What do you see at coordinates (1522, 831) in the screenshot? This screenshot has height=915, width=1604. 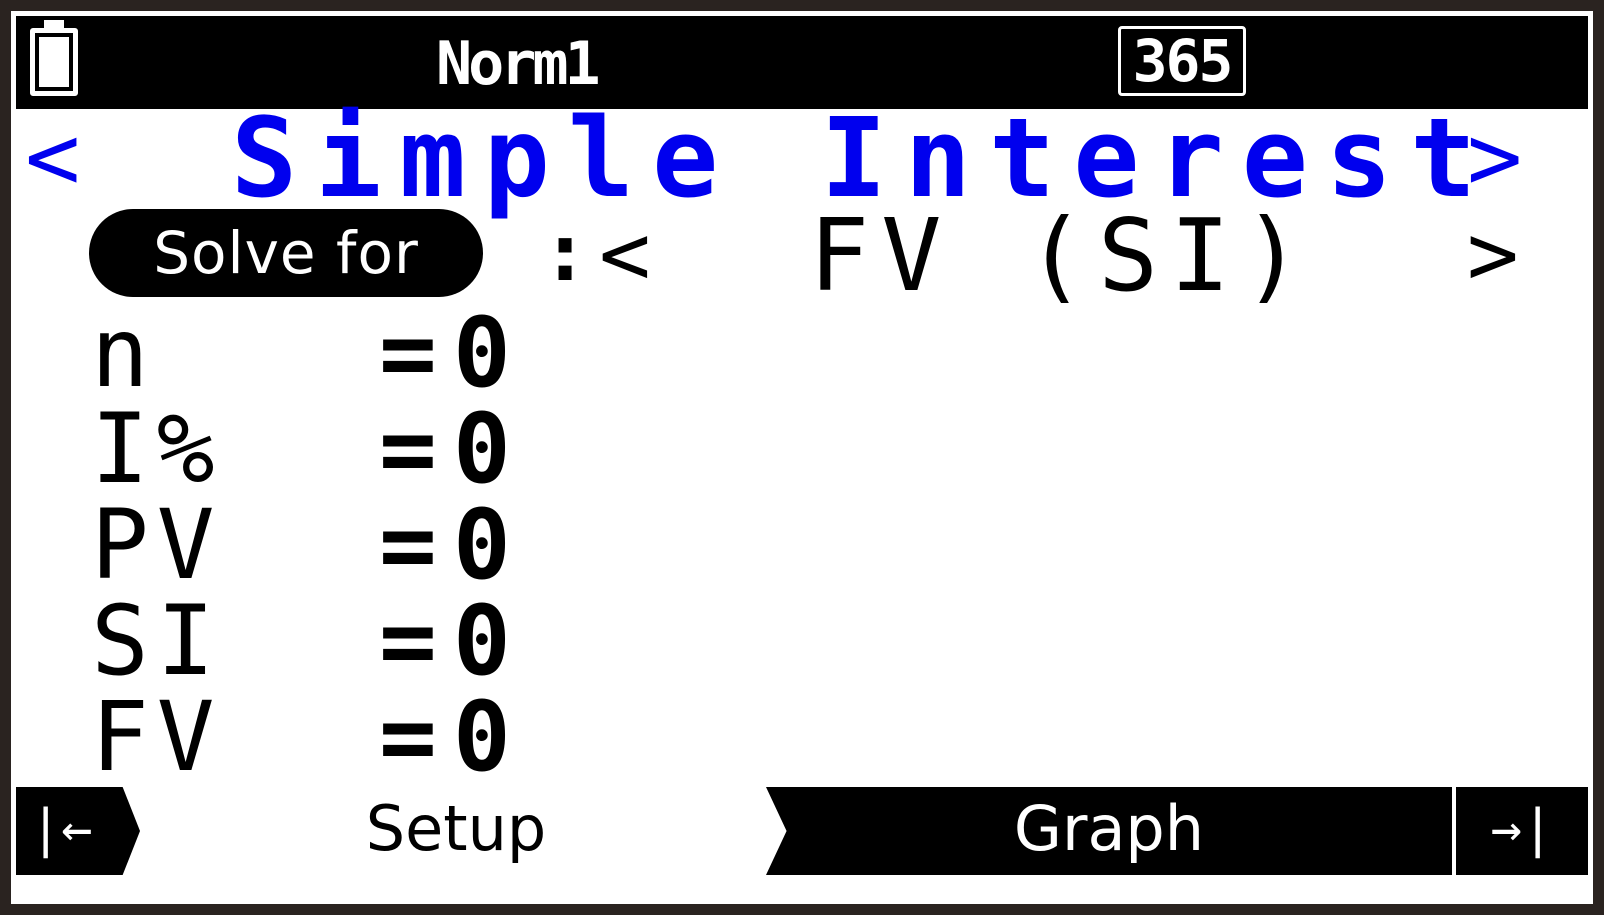 I see `jump-to-end-key: →|` at bounding box center [1522, 831].